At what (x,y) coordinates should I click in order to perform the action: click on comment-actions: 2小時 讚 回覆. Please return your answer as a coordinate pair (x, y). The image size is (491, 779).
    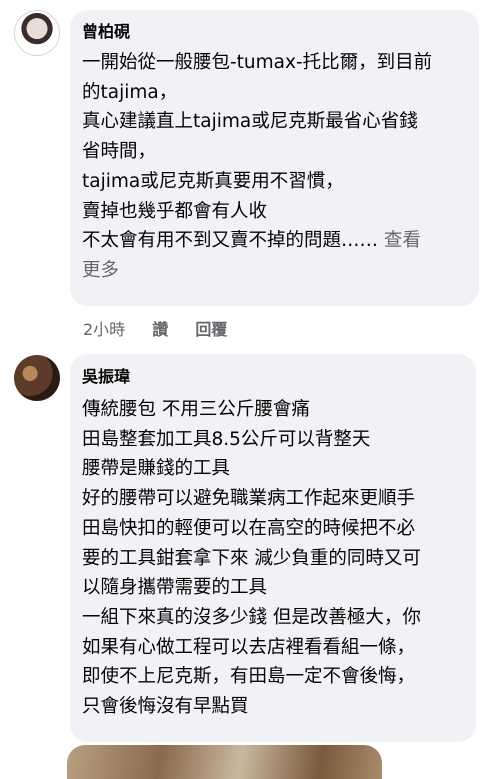
    Looking at the image, I should click on (155, 328).